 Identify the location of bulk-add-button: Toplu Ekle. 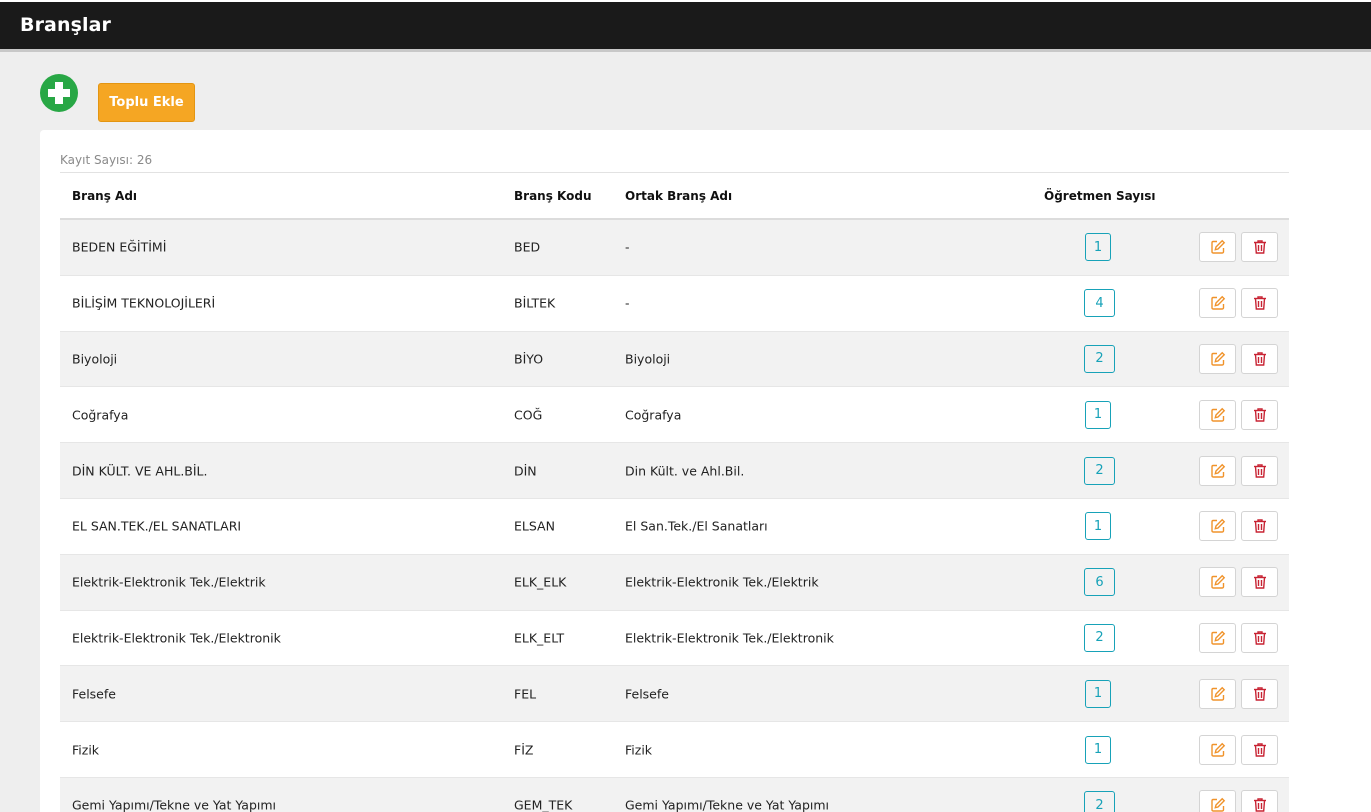
(146, 102).